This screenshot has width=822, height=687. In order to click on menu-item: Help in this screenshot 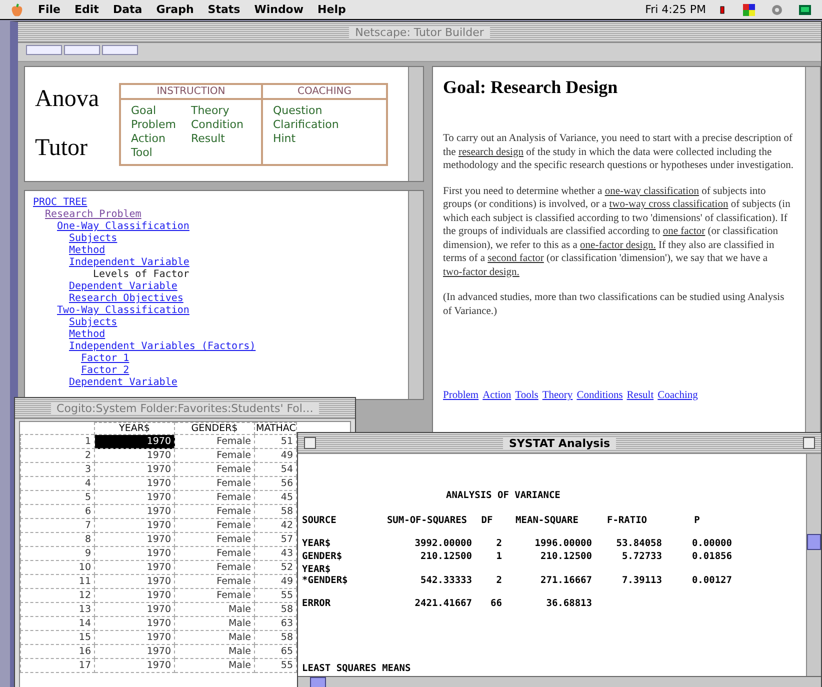, I will do `click(332, 9)`.